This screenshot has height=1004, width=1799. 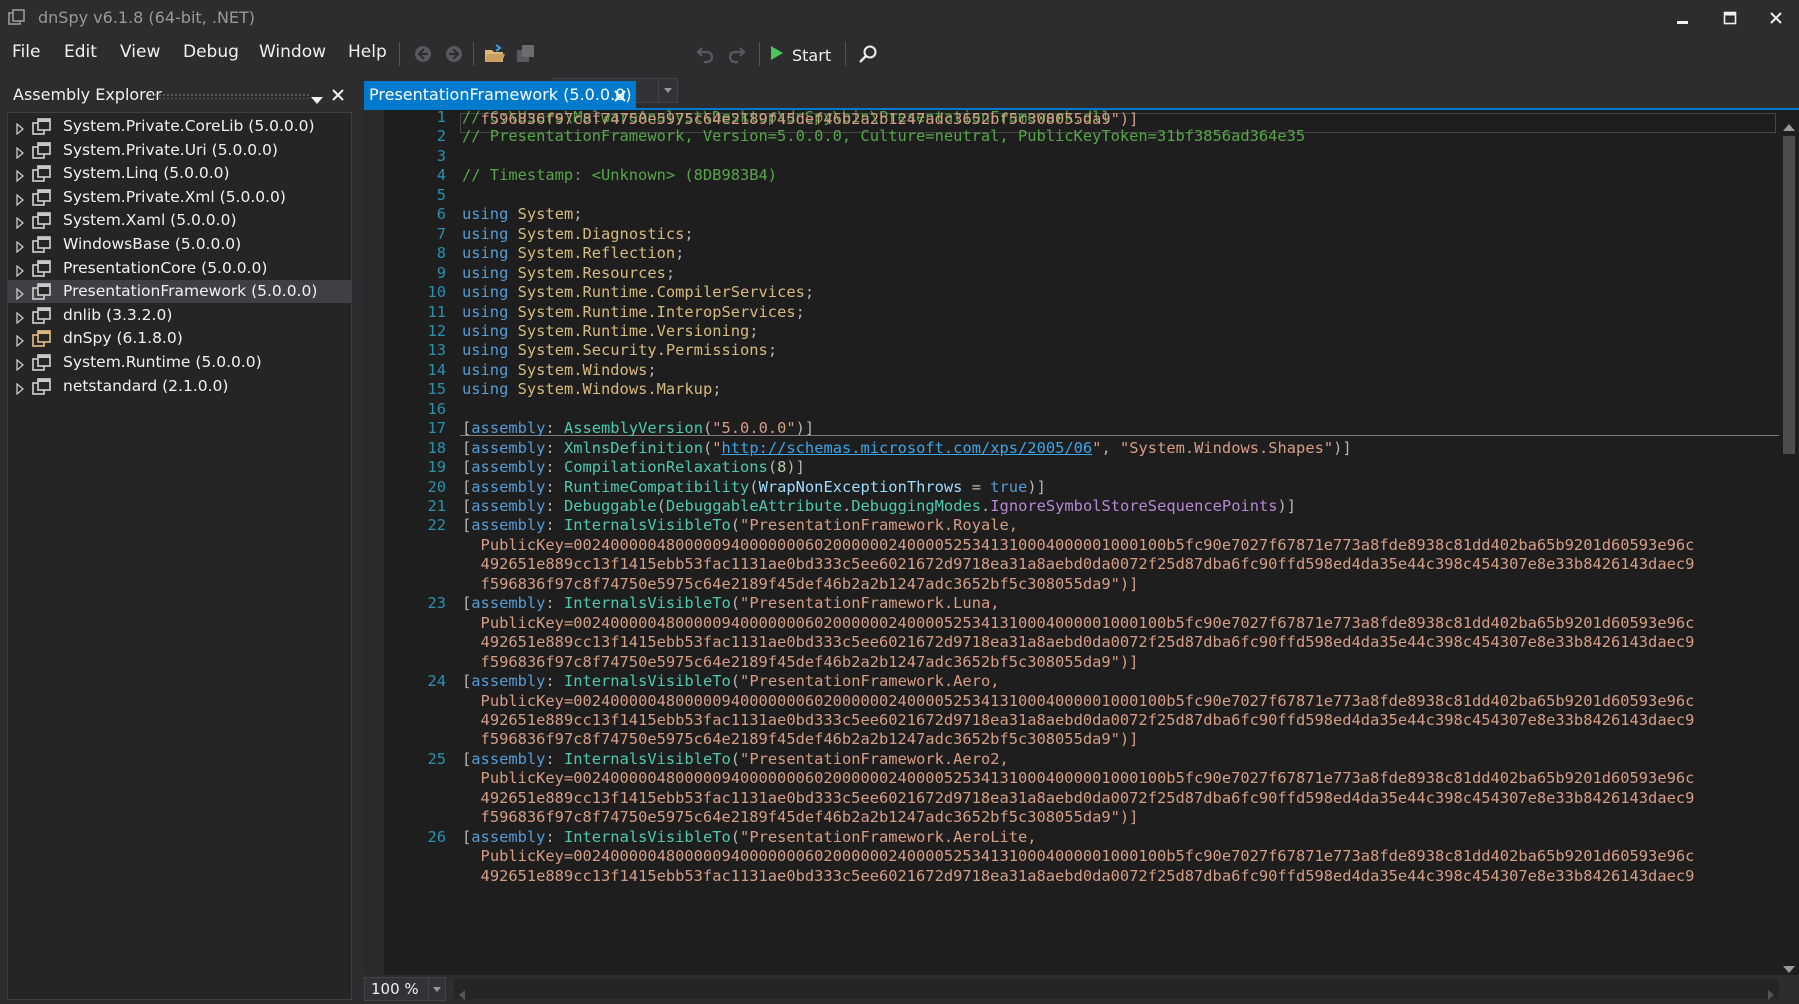 I want to click on scroll-right-icon, so click(x=1771, y=994).